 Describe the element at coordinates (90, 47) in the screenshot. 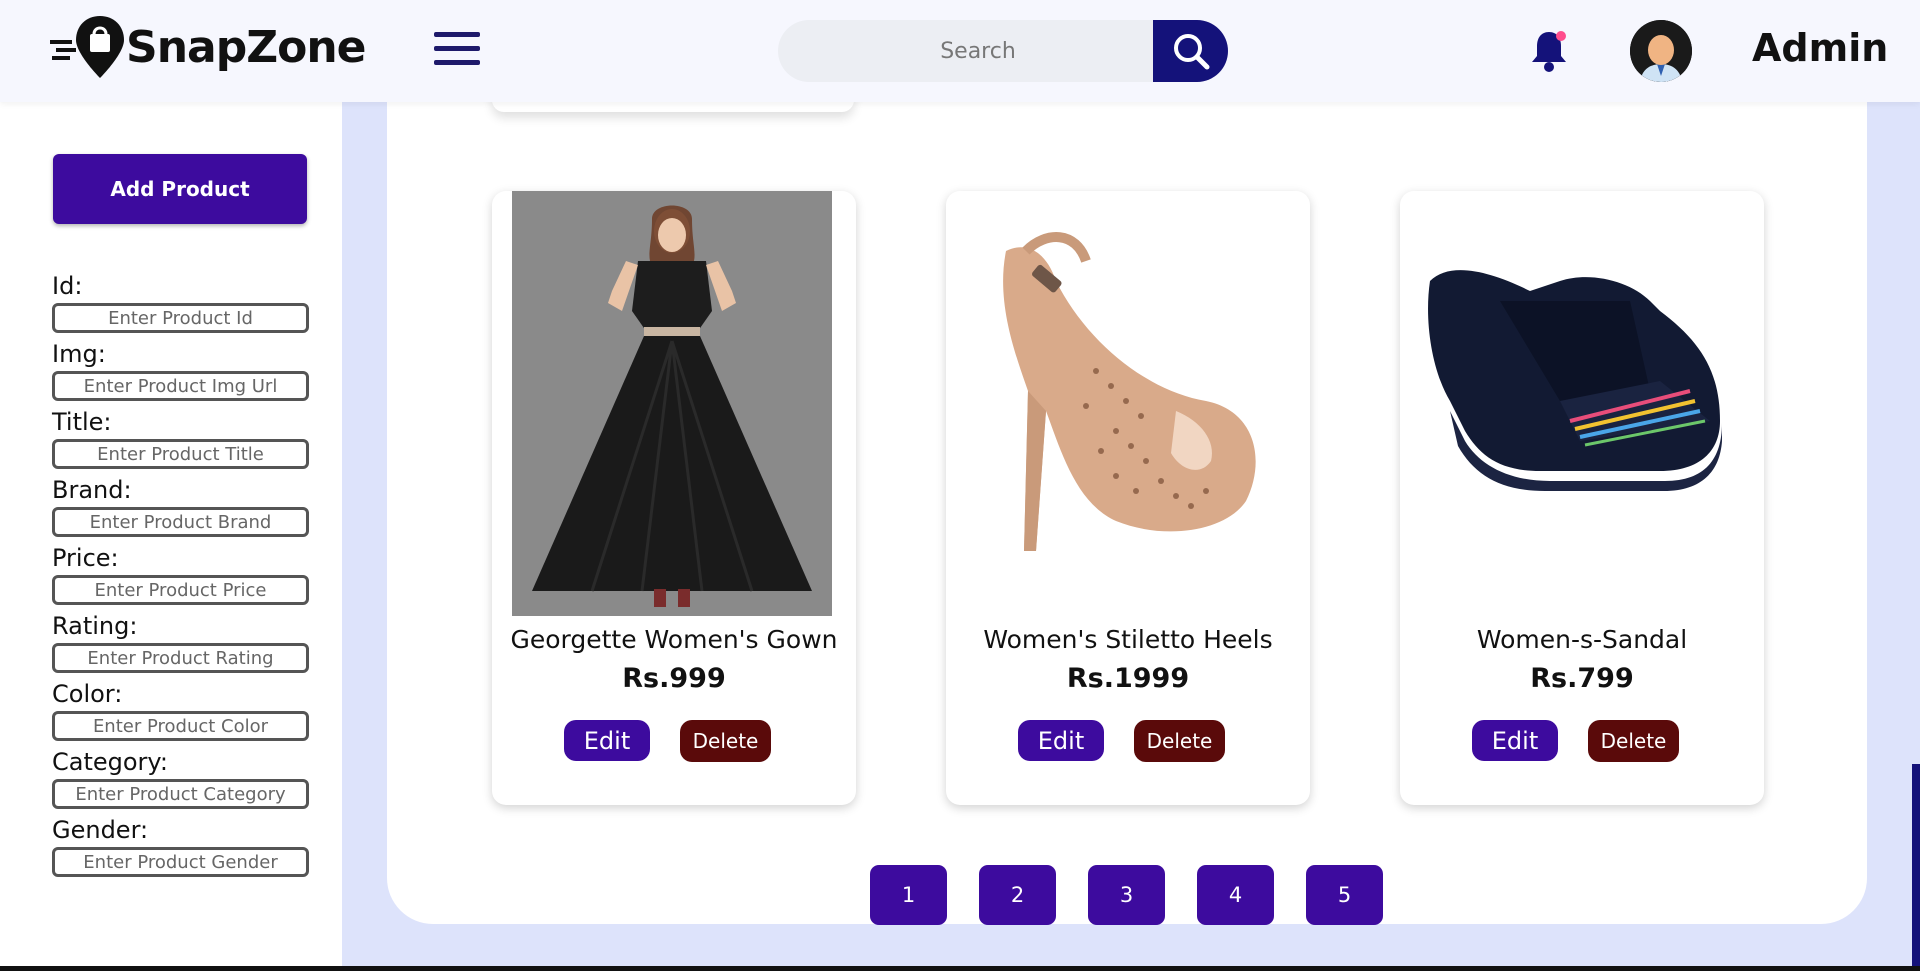

I see `shopping-bag-pin-icon` at that location.